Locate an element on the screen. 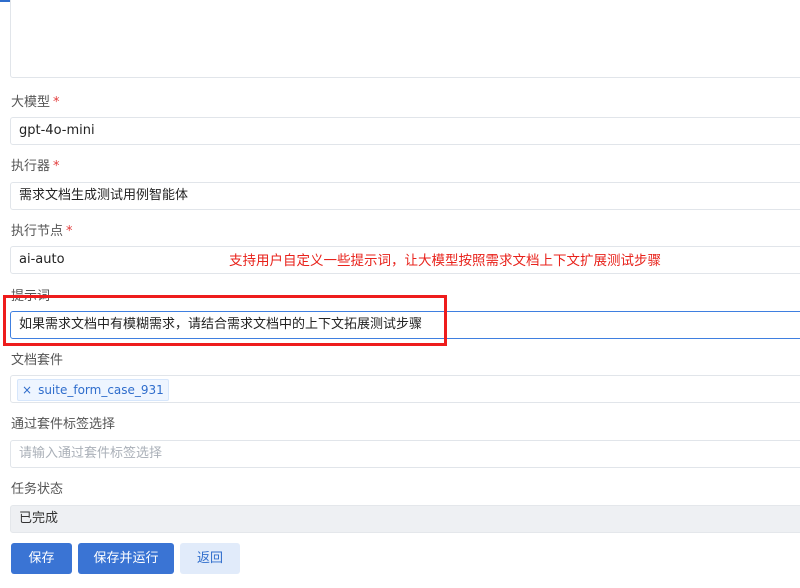 This screenshot has height=588, width=800. status-label: 任务状态 is located at coordinates (37, 489).